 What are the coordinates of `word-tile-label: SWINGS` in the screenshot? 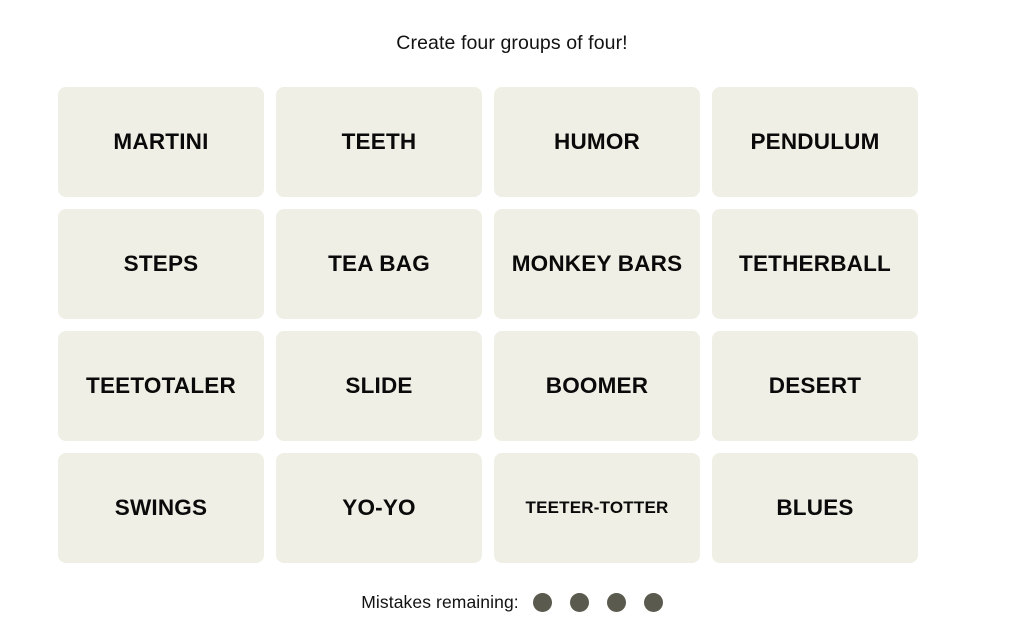 It's located at (161, 507).